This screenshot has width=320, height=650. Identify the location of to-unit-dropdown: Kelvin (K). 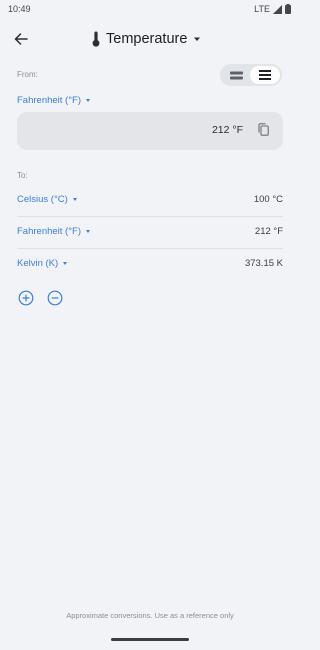
(42, 263).